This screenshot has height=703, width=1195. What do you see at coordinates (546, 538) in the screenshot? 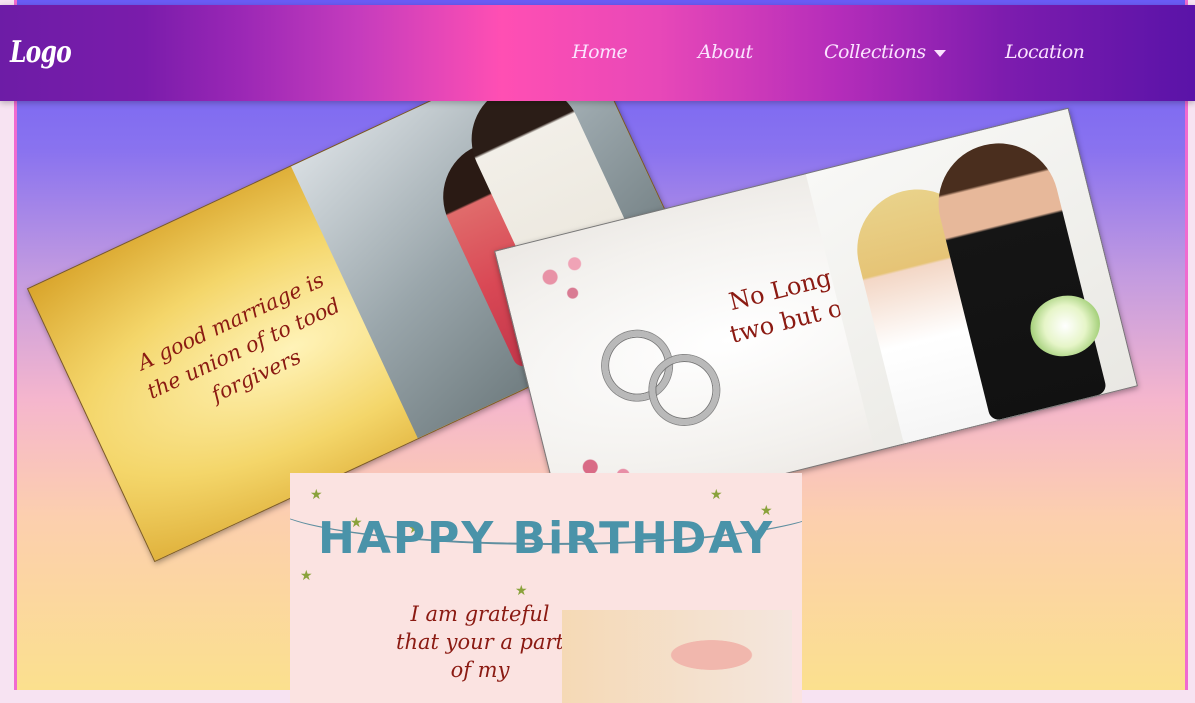
I see `birthday-title: HAPPY BiRTHDAY` at bounding box center [546, 538].